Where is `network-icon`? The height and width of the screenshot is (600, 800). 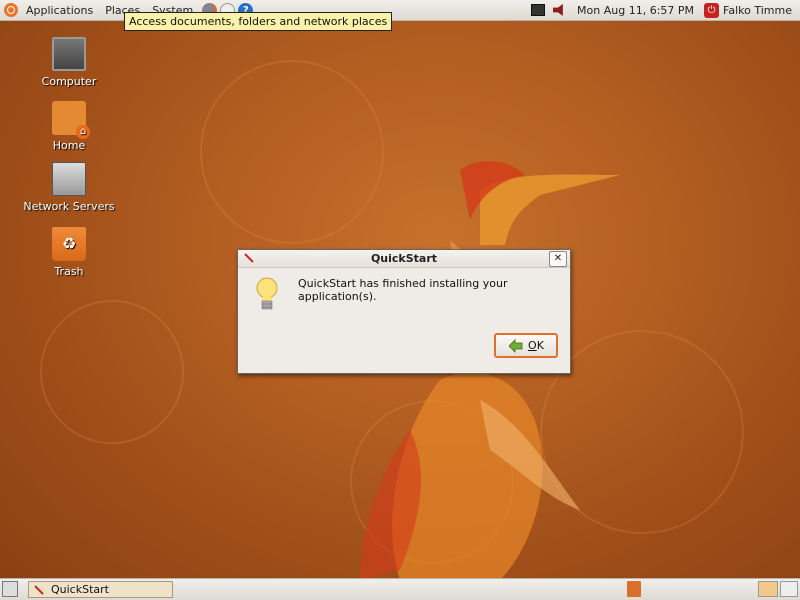 network-icon is located at coordinates (538, 10).